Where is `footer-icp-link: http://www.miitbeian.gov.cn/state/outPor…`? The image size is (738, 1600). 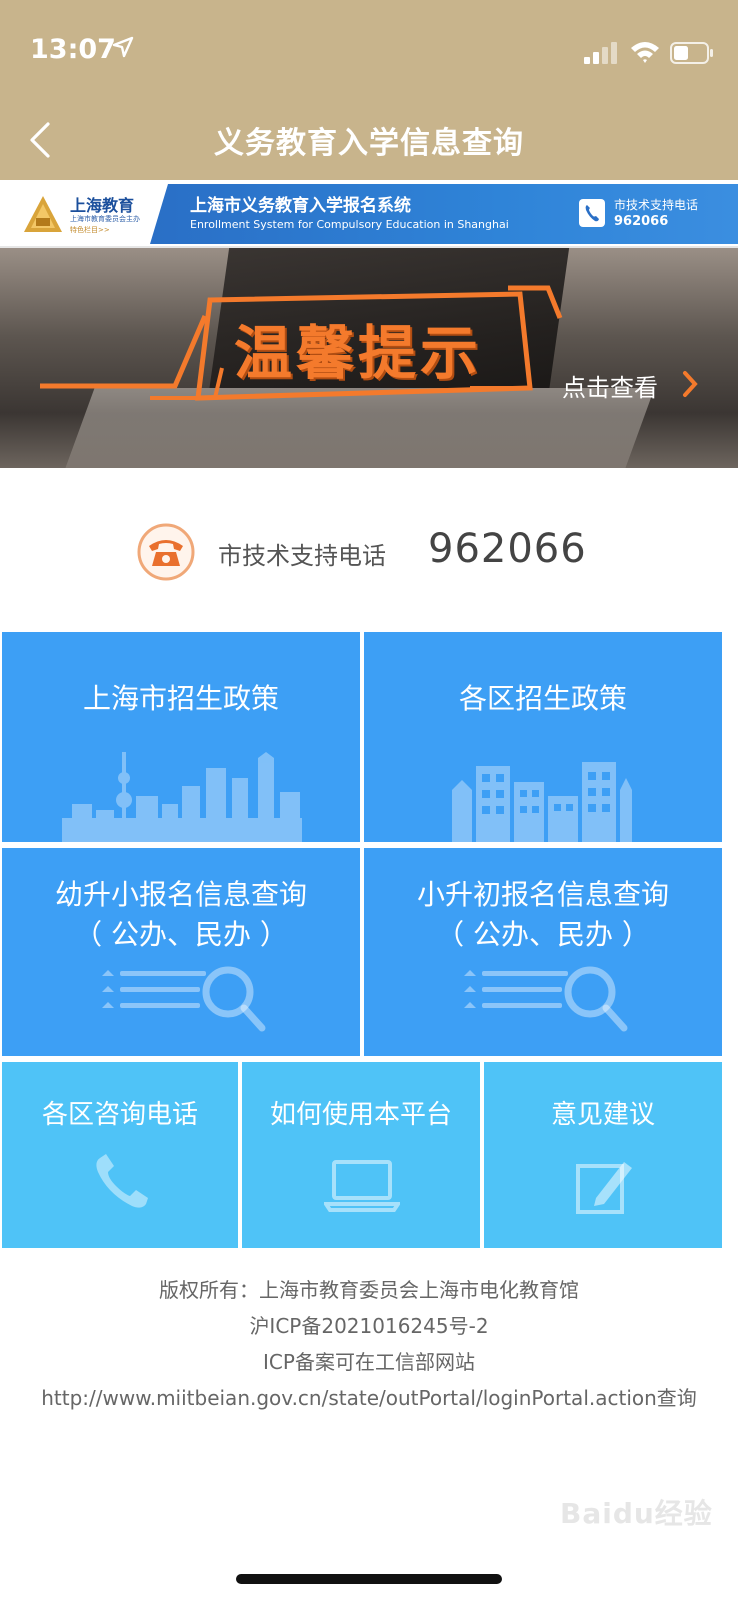
footer-icp-link: http://www.miitbeian.gov.cn/state/outPor… is located at coordinates (369, 1398).